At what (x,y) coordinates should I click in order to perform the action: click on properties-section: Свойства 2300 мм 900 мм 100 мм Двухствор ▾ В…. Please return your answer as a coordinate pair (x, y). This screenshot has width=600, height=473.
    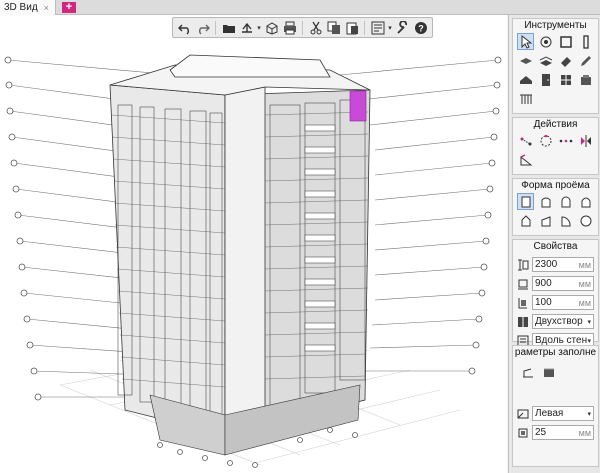
    Looking at the image, I should click on (555, 293).